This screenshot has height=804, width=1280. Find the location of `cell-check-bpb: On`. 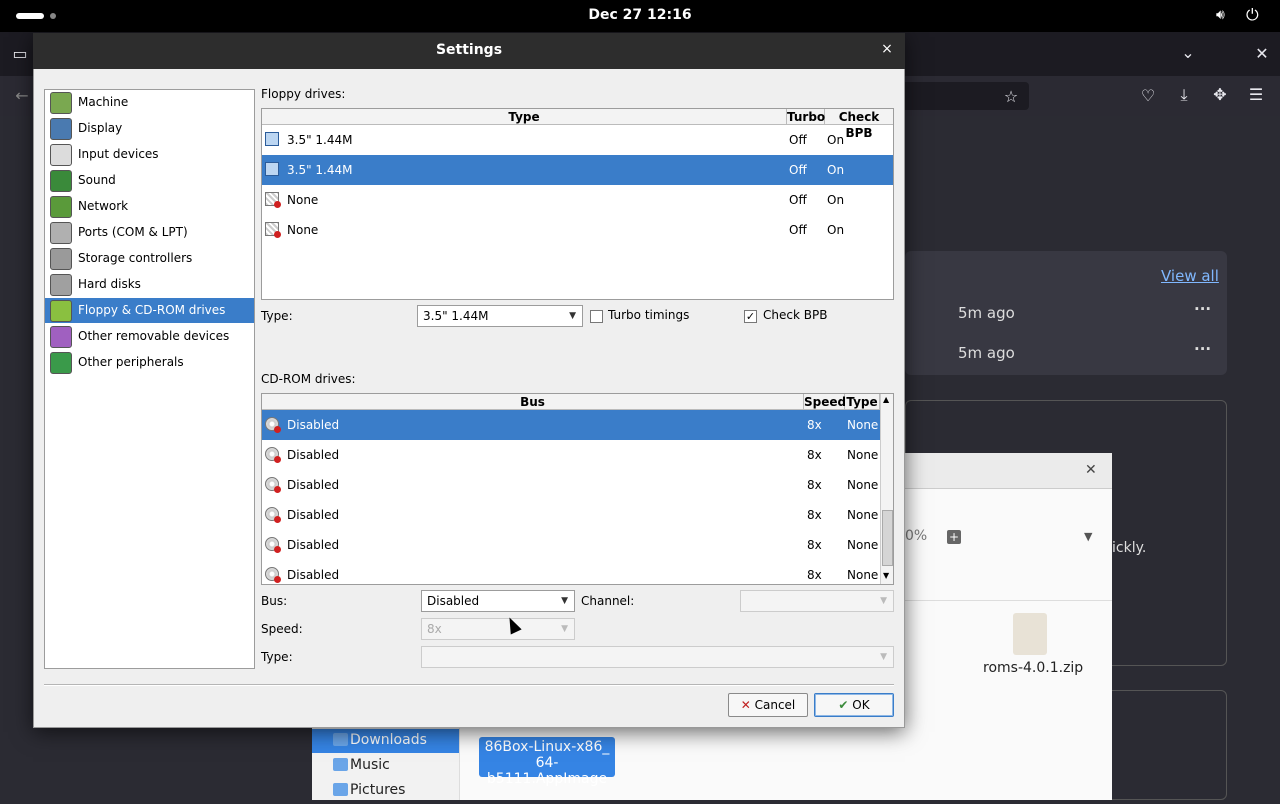

cell-check-bpb: On is located at coordinates (836, 140).